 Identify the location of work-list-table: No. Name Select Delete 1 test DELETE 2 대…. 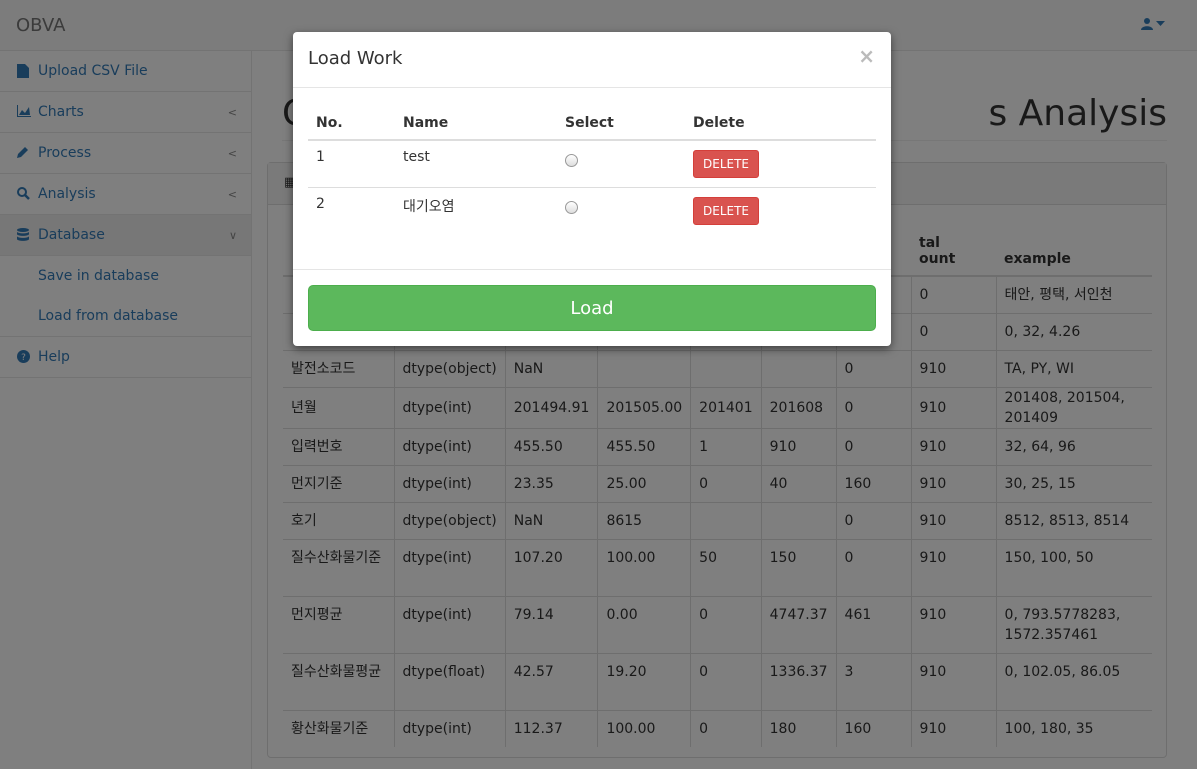
(592, 169).